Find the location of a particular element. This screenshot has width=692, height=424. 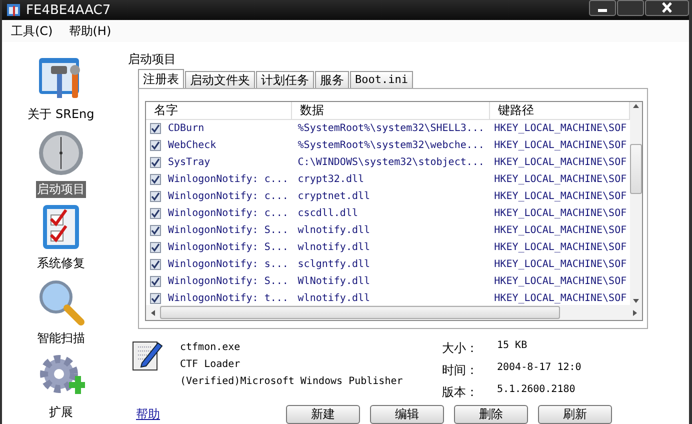

app-icon is located at coordinates (14, 10).